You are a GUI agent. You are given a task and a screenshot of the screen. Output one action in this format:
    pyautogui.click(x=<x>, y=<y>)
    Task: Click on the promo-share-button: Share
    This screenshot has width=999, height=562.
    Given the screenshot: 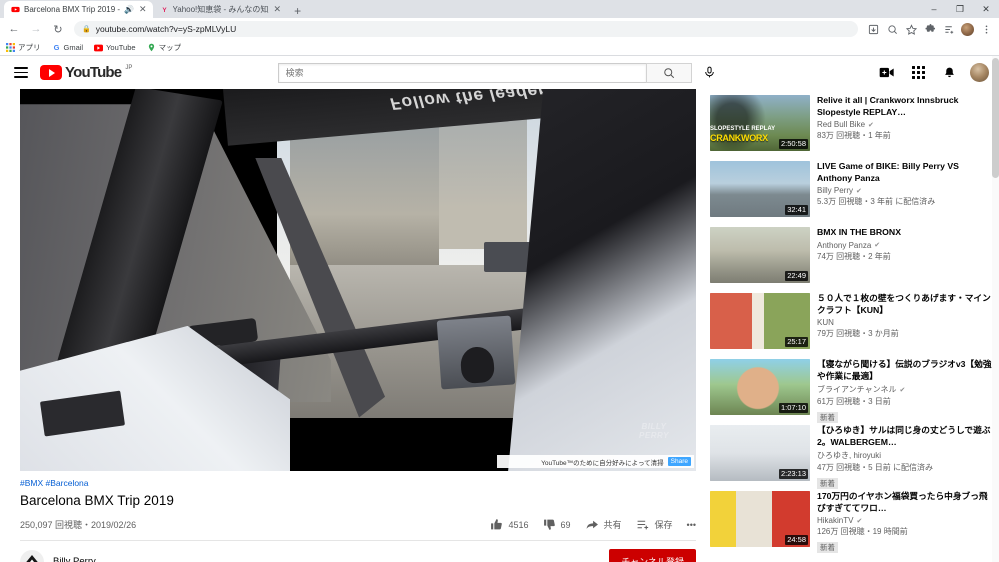 What is the action you would take?
    pyautogui.click(x=679, y=461)
    